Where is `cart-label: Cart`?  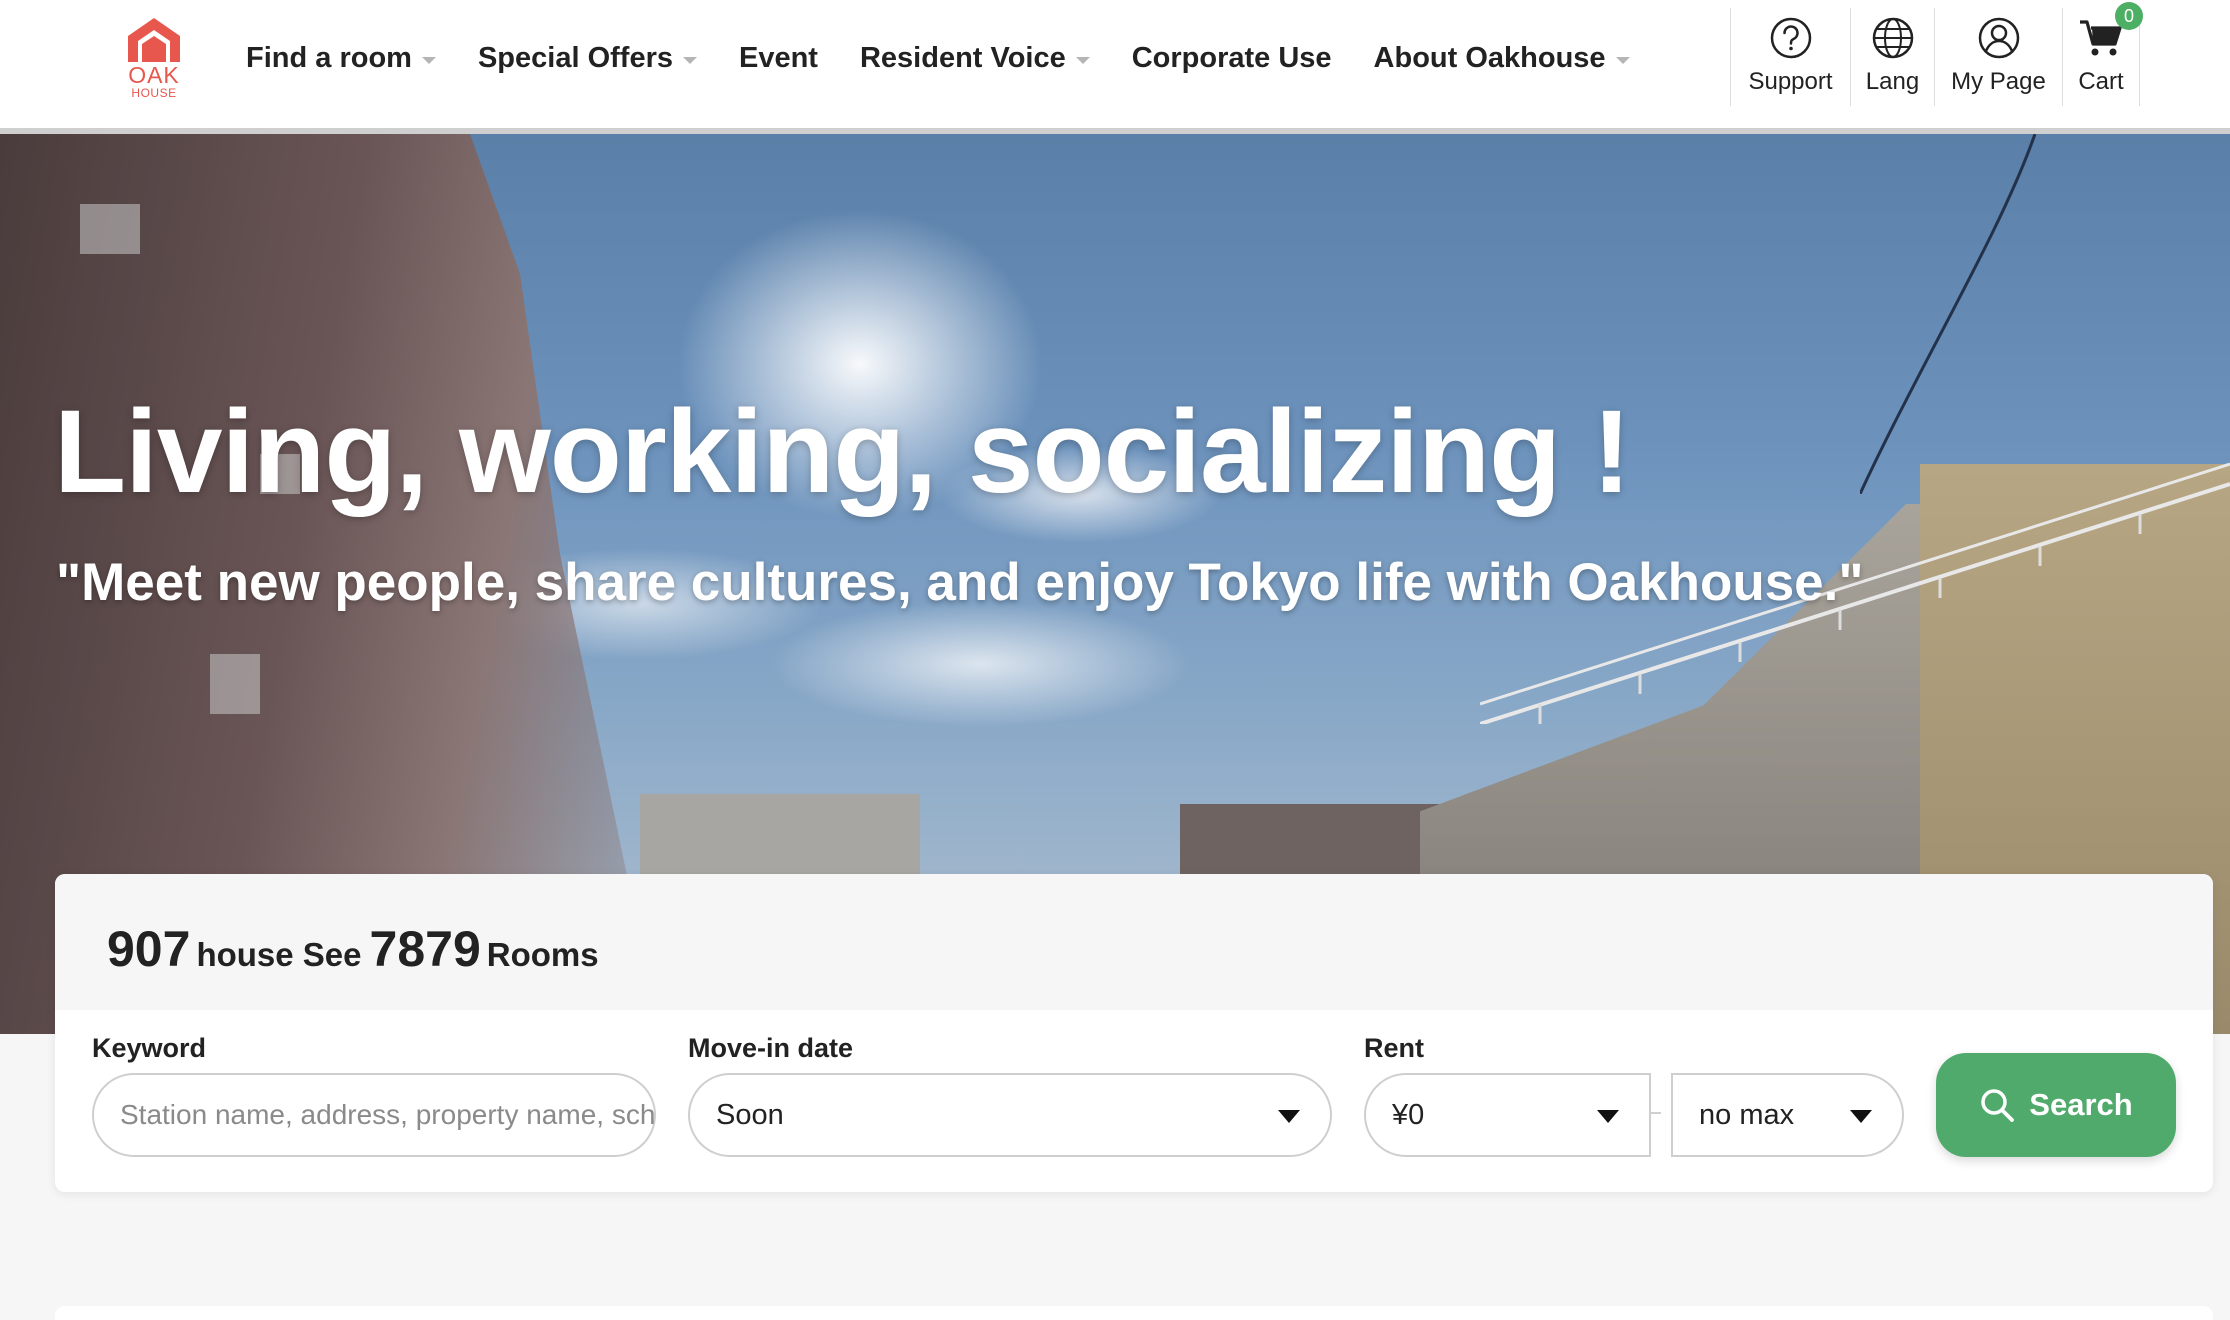
cart-label: Cart is located at coordinates (2101, 81).